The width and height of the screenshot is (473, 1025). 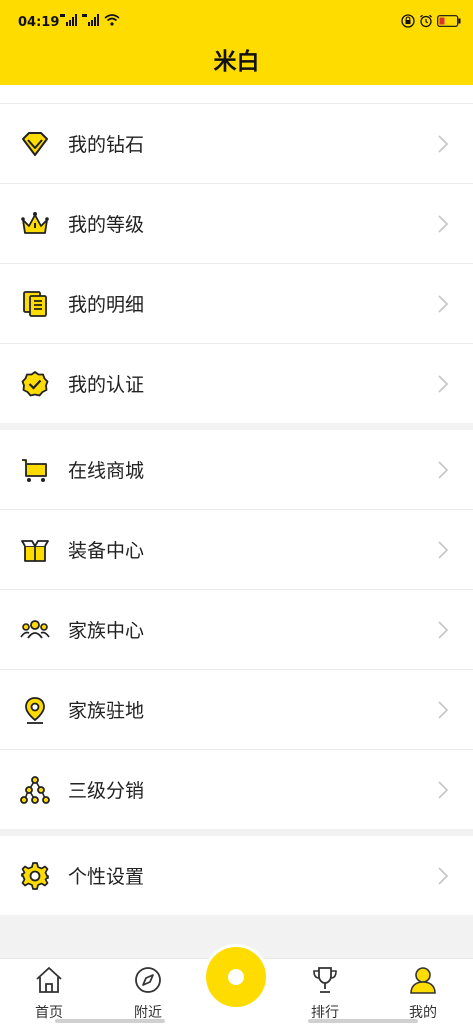 I want to click on record-button-dot, so click(x=236, y=977).